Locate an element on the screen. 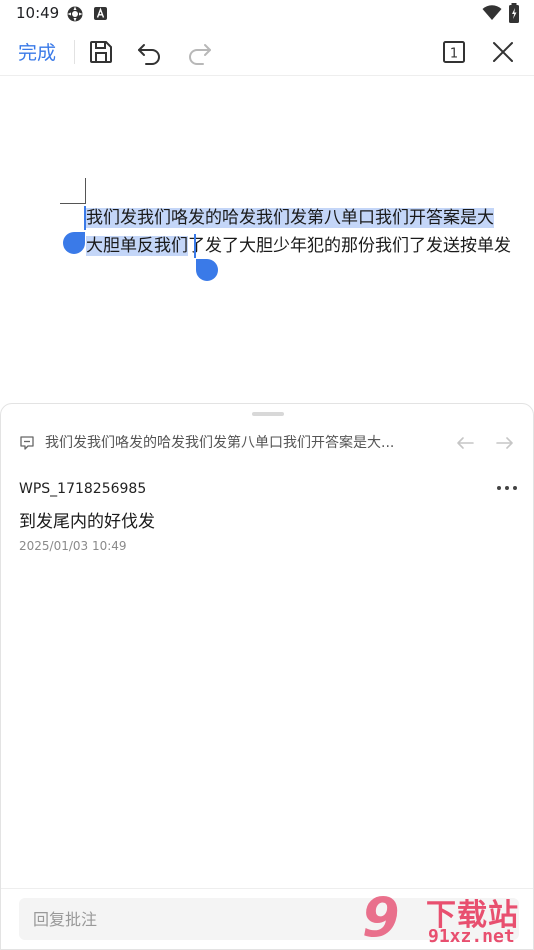 The height and width of the screenshot is (950, 534). document-text: 了发了大胆少年犯的那份我们了发送按单发 is located at coordinates (349, 246).